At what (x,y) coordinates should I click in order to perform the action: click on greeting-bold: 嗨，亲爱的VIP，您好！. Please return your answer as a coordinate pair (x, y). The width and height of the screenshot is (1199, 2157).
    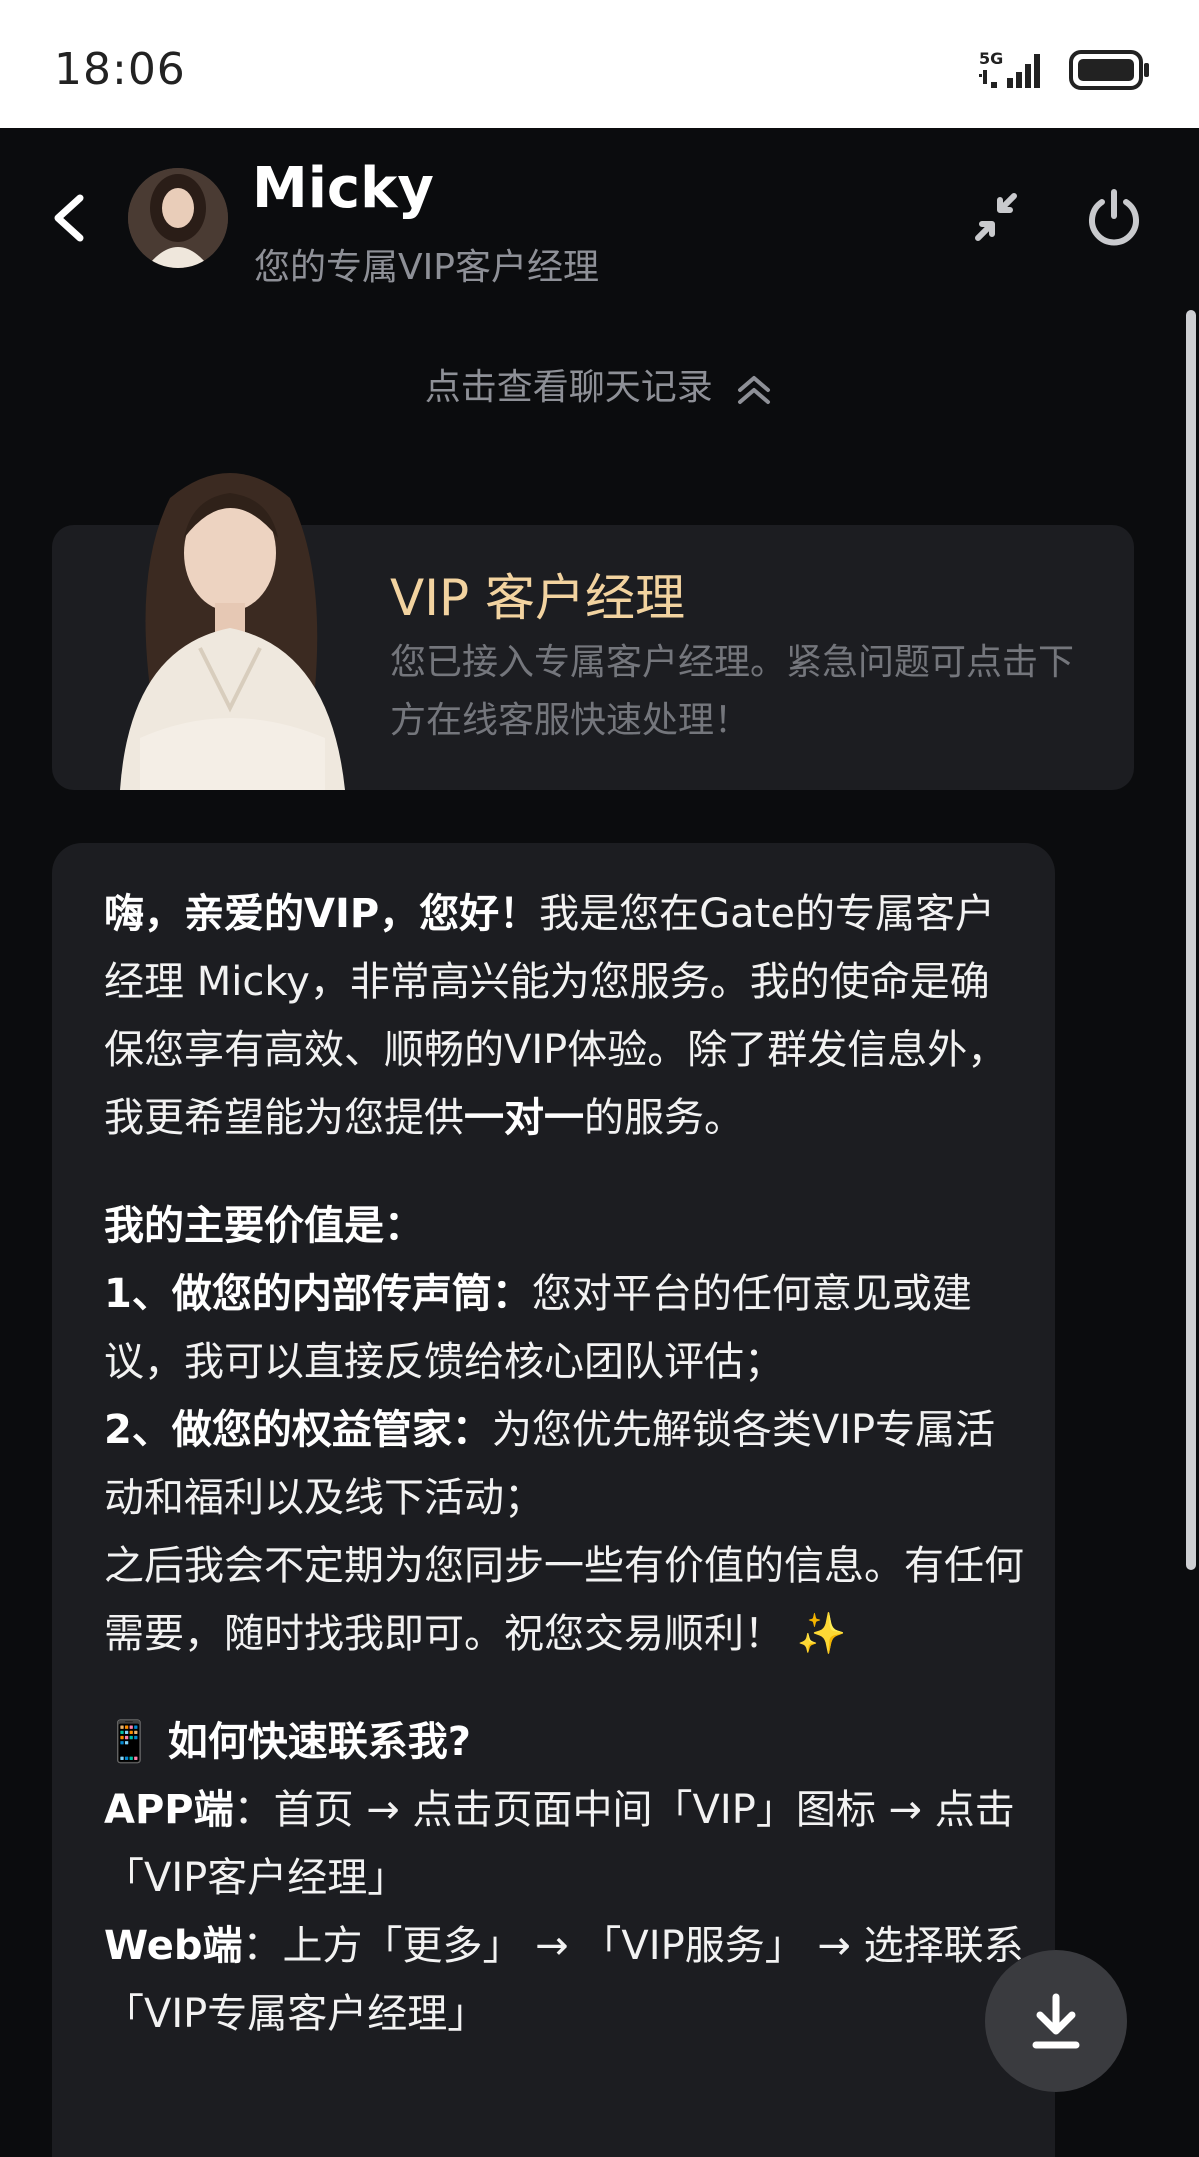
    Looking at the image, I should click on (322, 914).